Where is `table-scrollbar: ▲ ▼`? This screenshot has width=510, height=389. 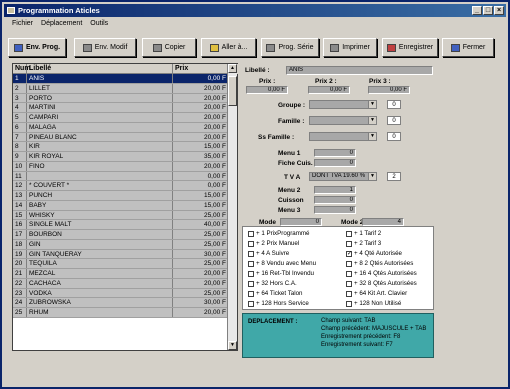 table-scrollbar: ▲ ▼ is located at coordinates (232, 207).